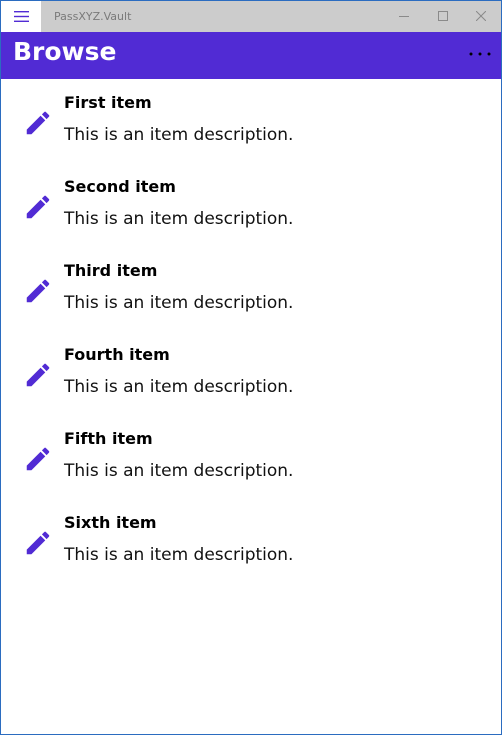  Describe the element at coordinates (251, 541) in the screenshot. I see `list-item: Sixth item This is an item description.` at that location.